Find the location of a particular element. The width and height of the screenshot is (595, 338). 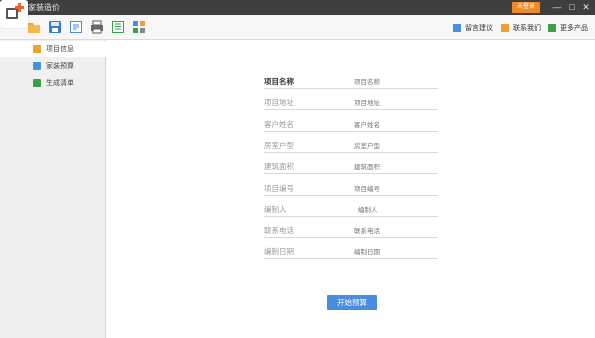

contact-link: 联系我们 is located at coordinates (521, 28).